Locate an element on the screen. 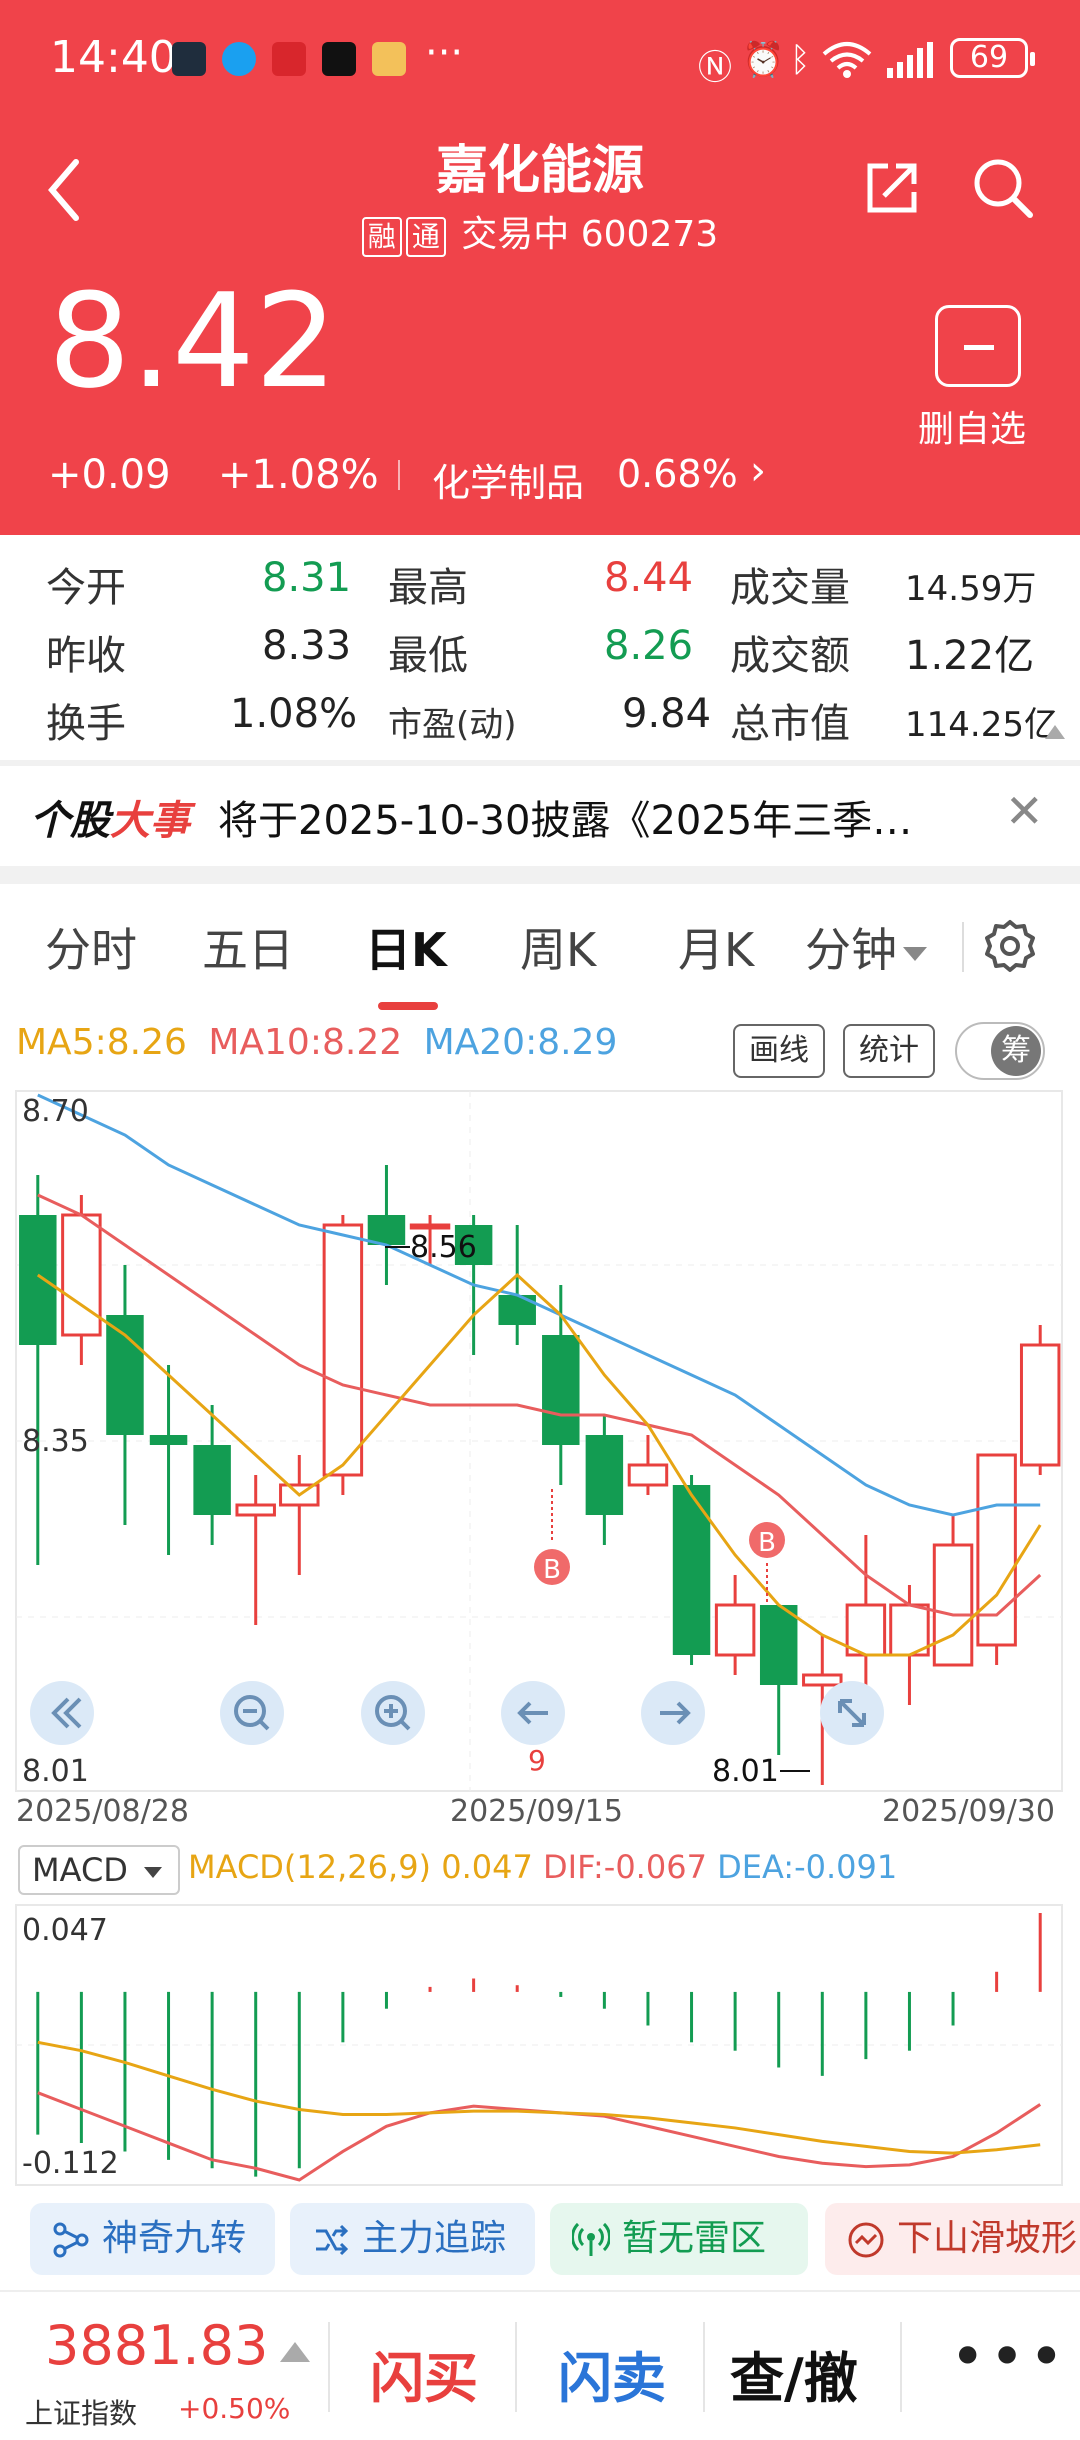 Image resolution: width=1080 pixels, height=2440 pixels. search-icon is located at coordinates (1003, 188).